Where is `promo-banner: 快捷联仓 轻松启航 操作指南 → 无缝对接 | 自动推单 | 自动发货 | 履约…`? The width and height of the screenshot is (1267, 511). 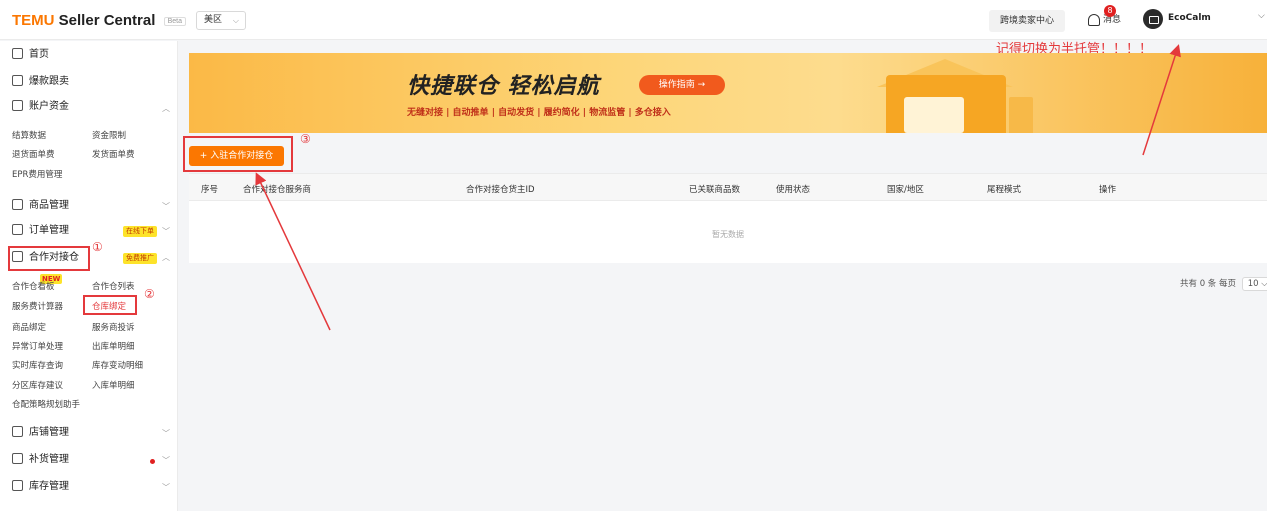
promo-banner: 快捷联仓 轻松启航 操作指南 → 无缝对接 | 自动推单 | 自动发货 | 履约… is located at coordinates (728, 93).